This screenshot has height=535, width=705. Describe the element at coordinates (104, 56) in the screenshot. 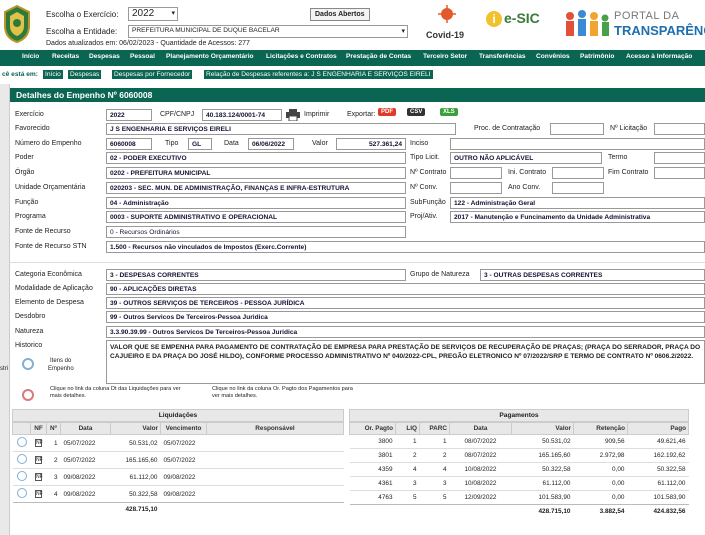

I see `nav-despesas: Despesas` at that location.